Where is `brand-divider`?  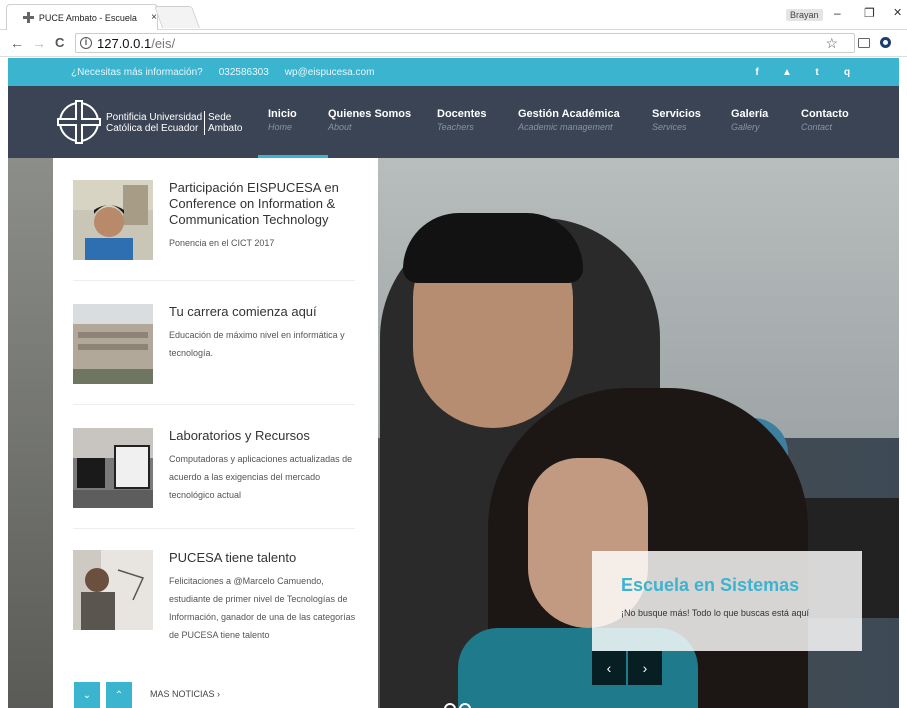 brand-divider is located at coordinates (204, 123).